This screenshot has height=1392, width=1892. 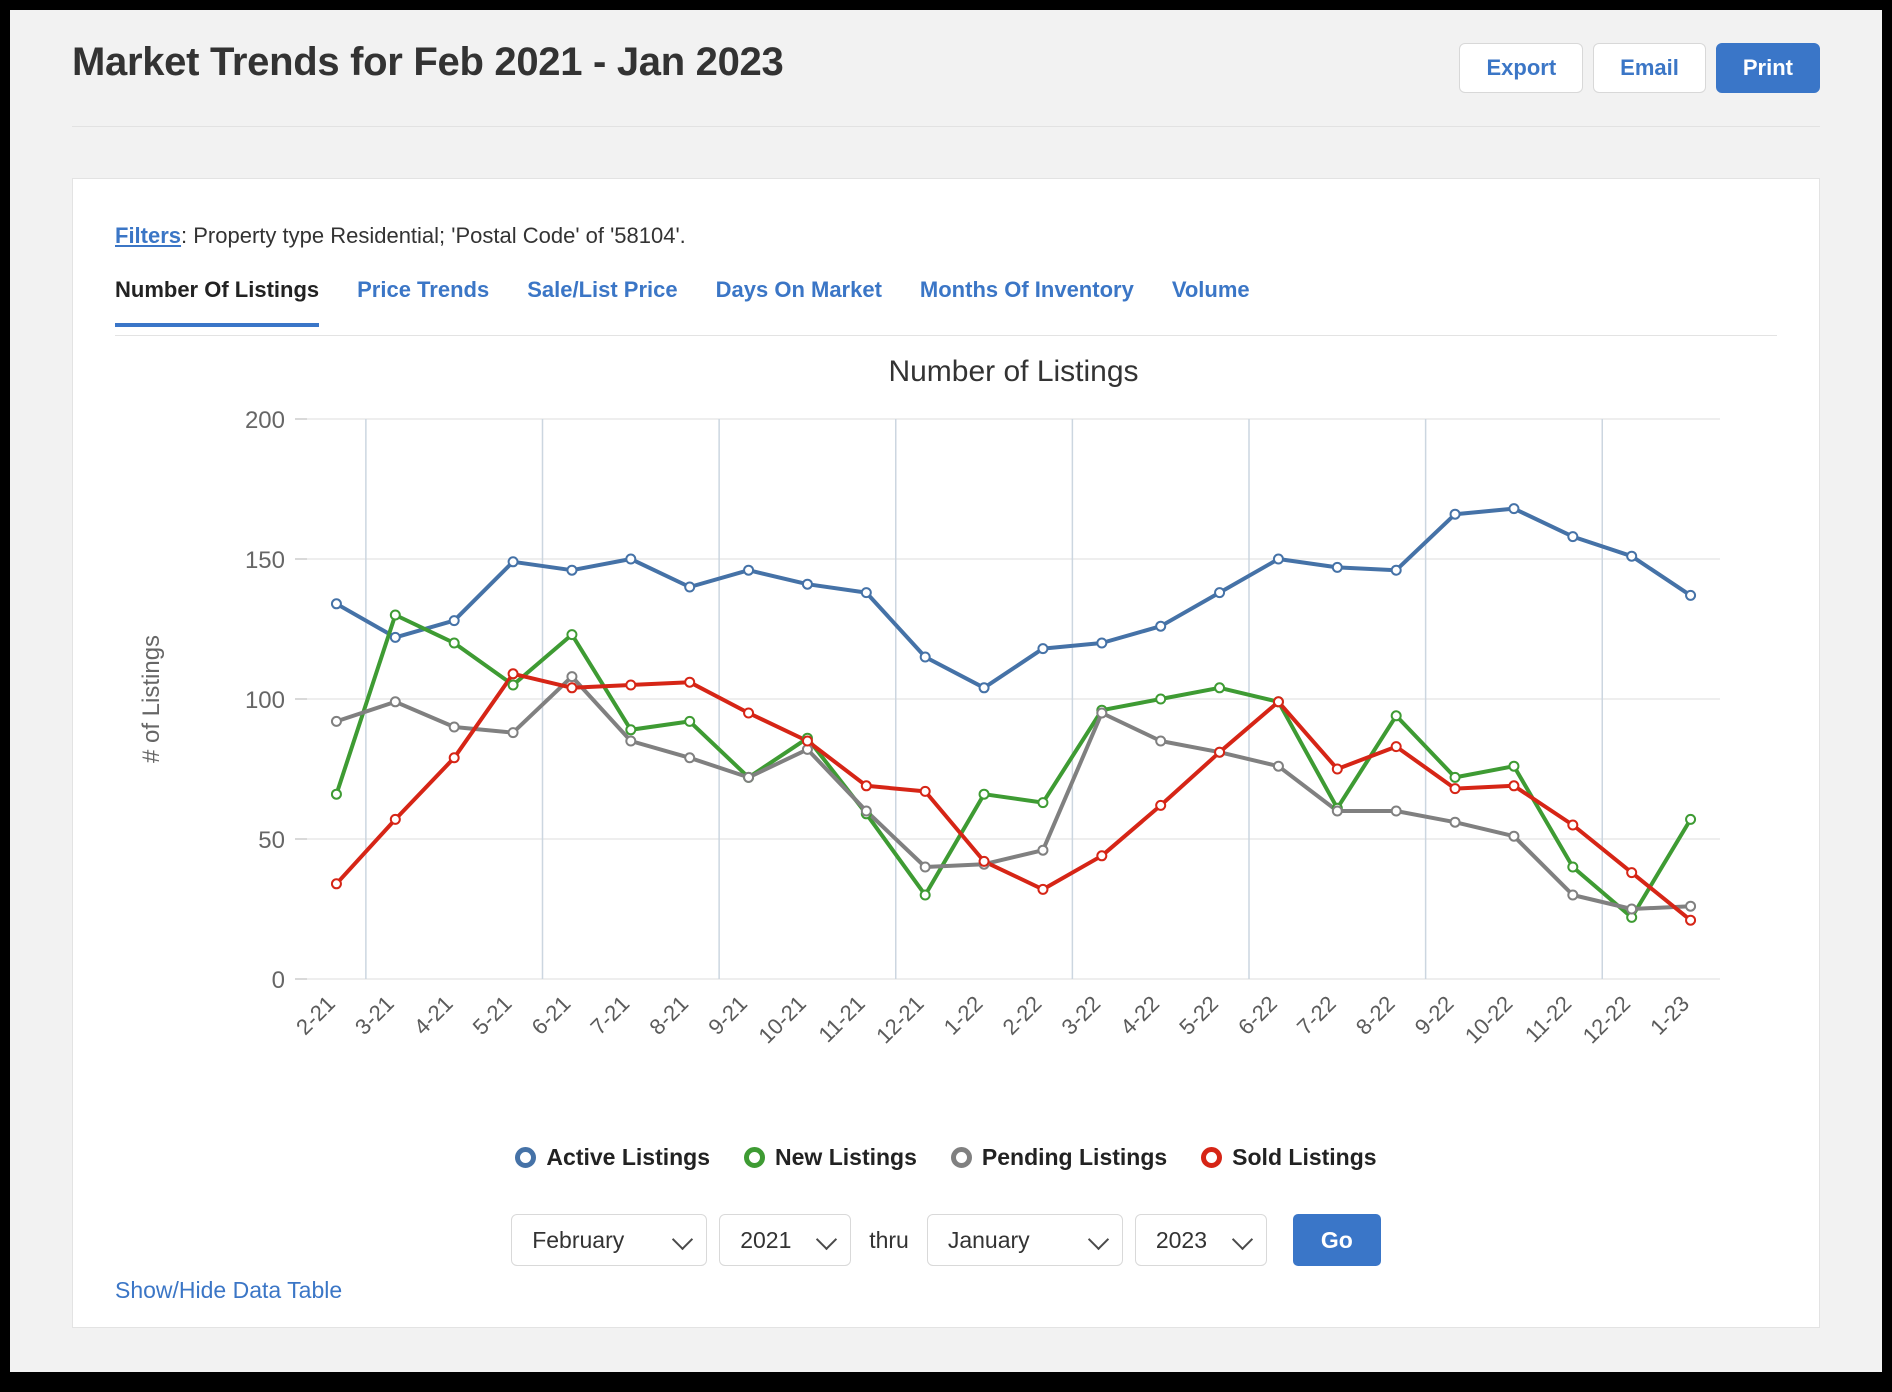 What do you see at coordinates (551, 1015) in the screenshot?
I see `x-tick-label: 6-21` at bounding box center [551, 1015].